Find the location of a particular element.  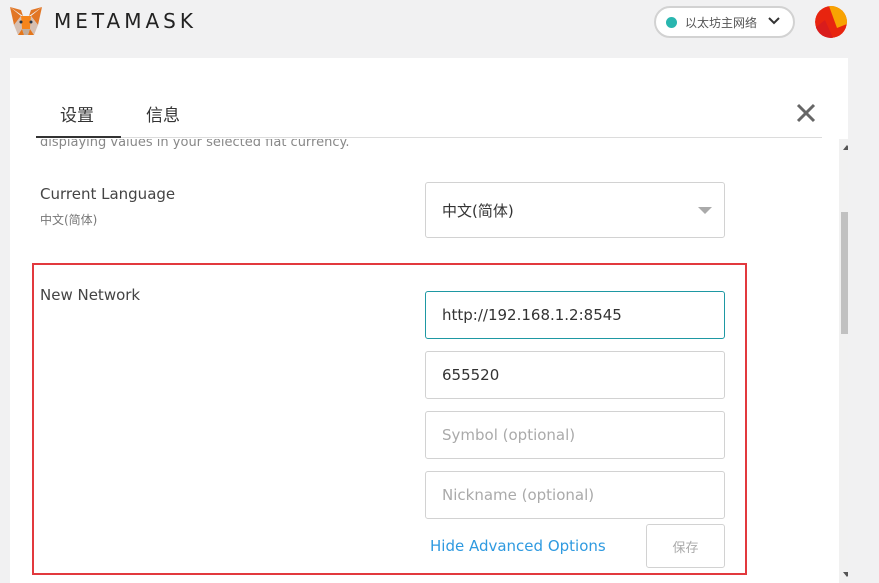

avatar-identicon is located at coordinates (831, 22).